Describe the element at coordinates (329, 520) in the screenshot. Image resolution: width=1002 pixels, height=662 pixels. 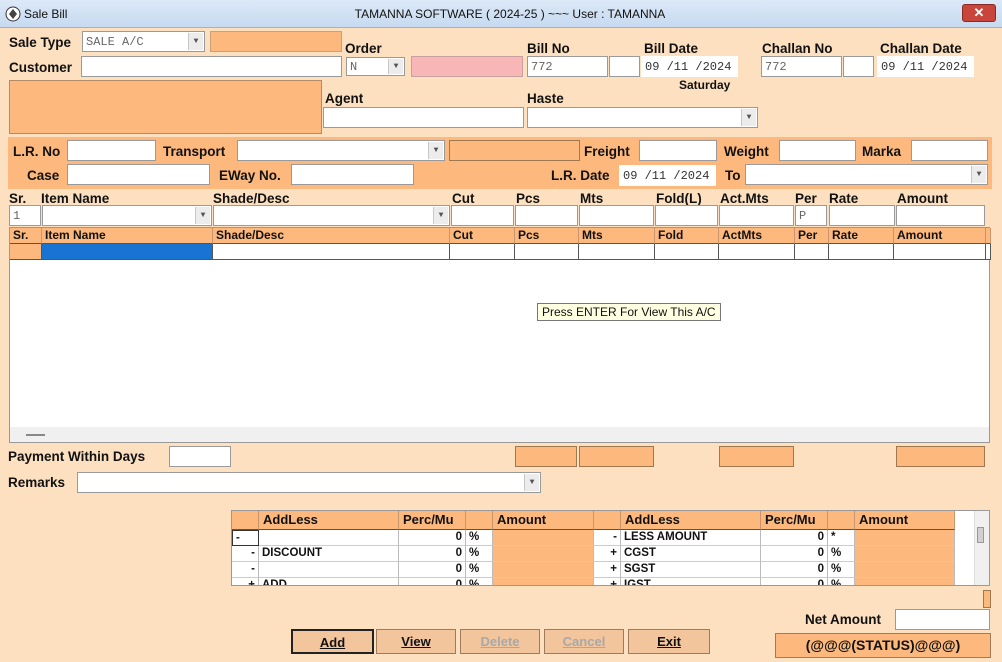
I see `addless-header-name: AddLess` at that location.